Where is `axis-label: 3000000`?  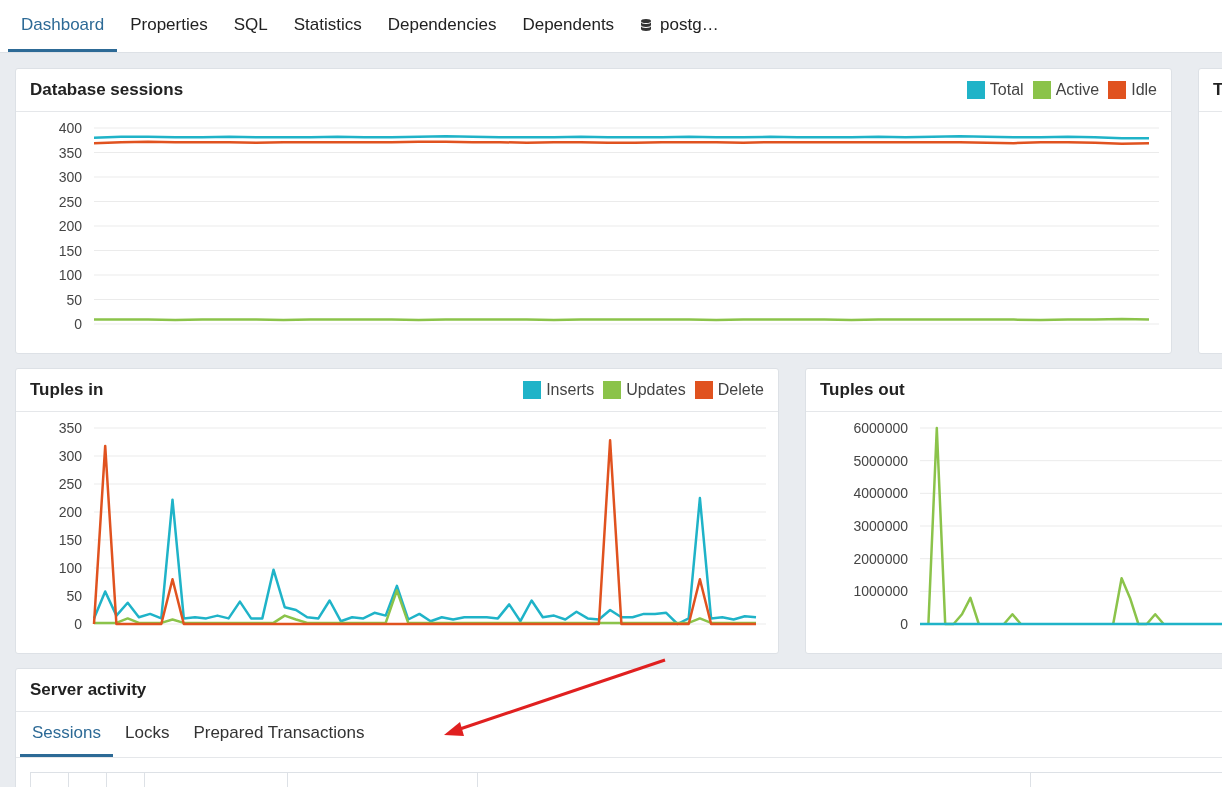 axis-label: 3000000 is located at coordinates (880, 526).